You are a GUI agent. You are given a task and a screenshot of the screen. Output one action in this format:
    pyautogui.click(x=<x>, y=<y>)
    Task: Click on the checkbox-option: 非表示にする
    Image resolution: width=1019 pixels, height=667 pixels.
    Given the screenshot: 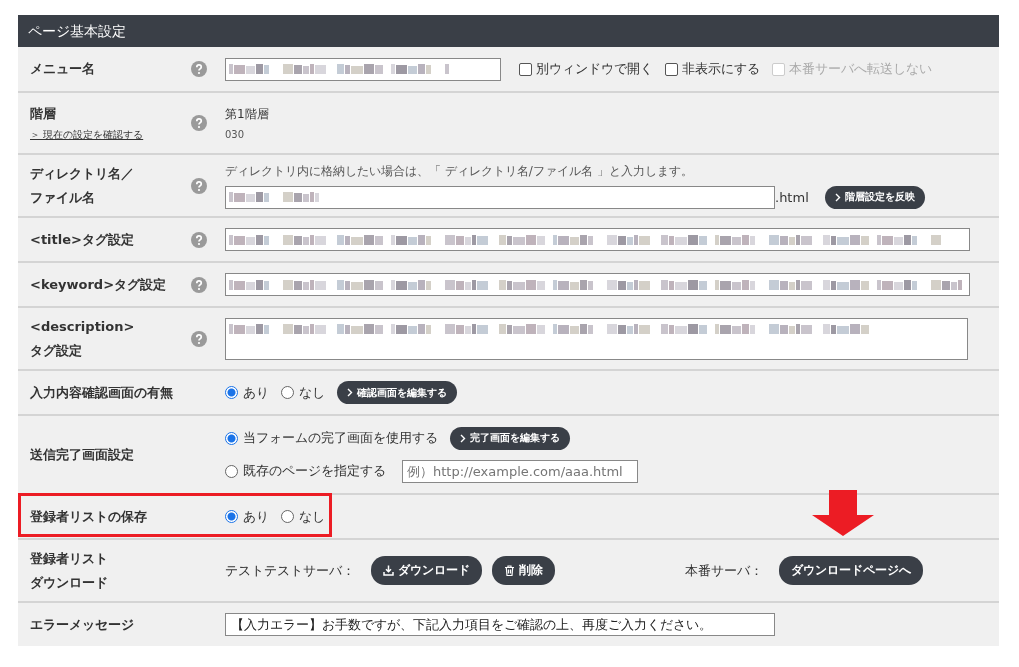 What is the action you would take?
    pyautogui.click(x=712, y=69)
    